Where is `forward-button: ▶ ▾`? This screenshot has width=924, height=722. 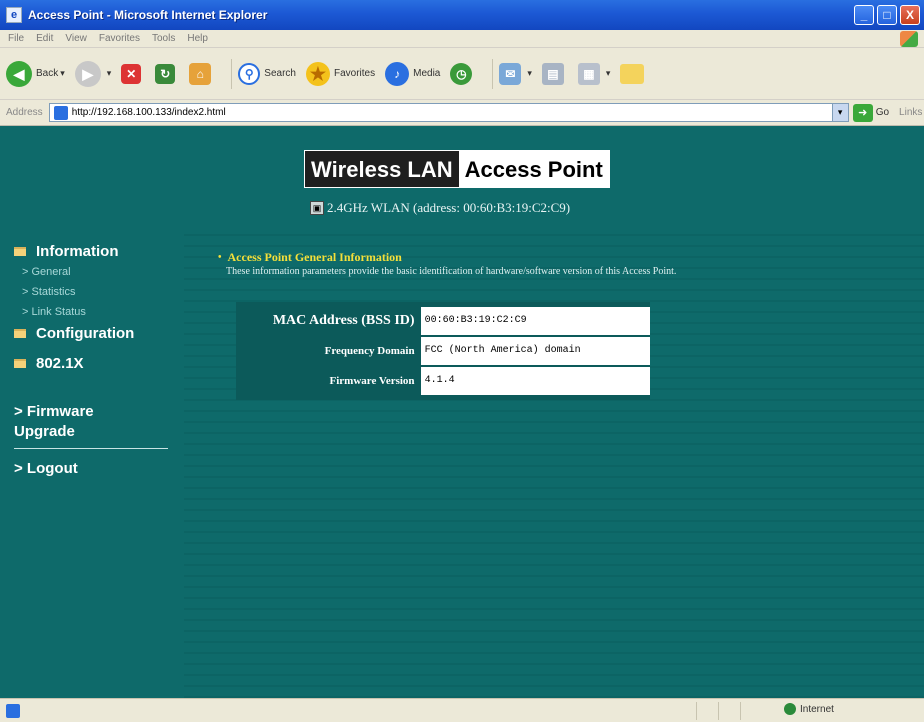 forward-button: ▶ ▾ is located at coordinates (93, 73).